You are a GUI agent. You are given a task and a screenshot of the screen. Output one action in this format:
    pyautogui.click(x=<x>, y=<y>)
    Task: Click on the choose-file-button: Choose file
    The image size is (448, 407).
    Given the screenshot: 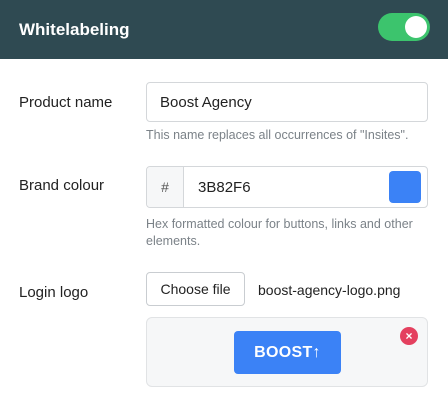 What is the action you would take?
    pyautogui.click(x=195, y=289)
    